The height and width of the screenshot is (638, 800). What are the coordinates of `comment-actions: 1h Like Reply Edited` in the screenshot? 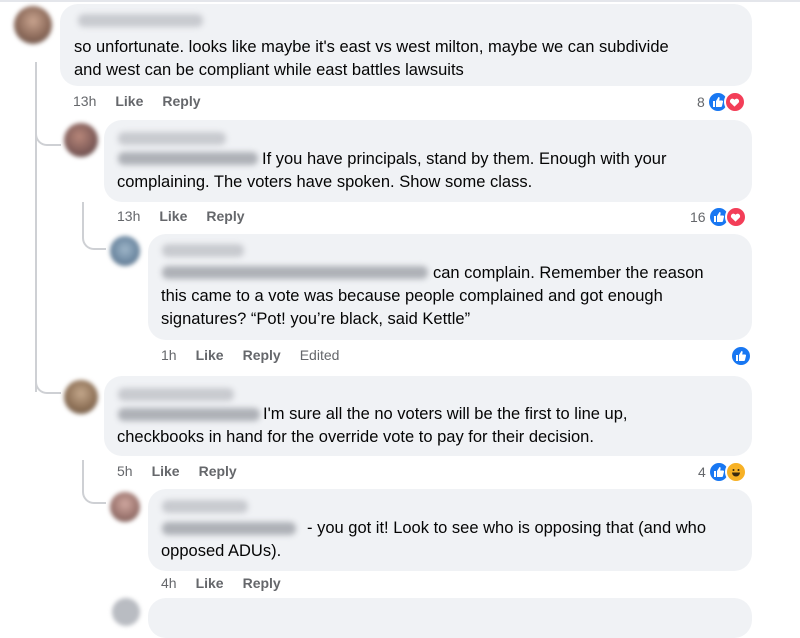 It's located at (250, 355).